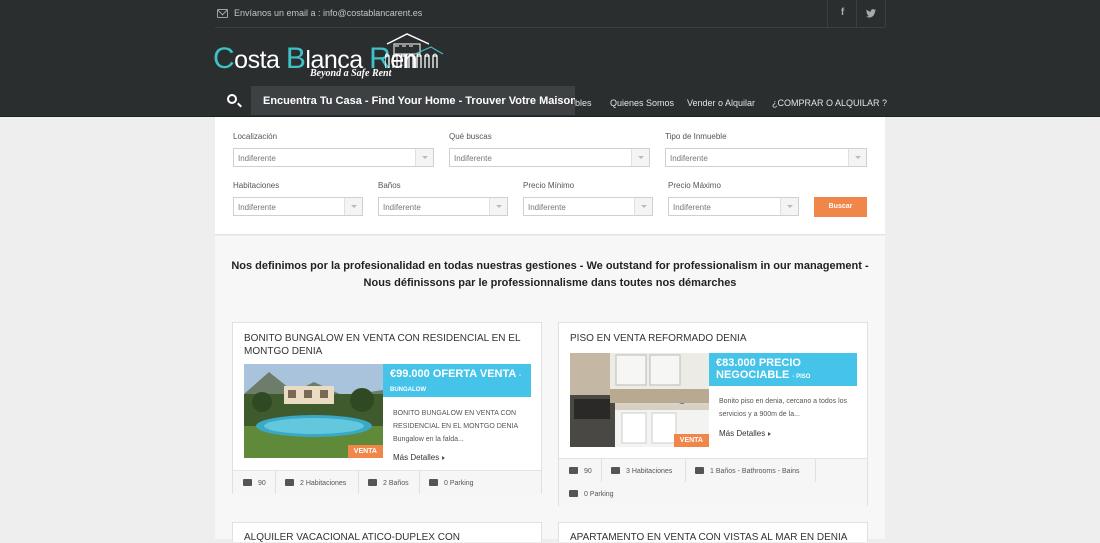 This screenshot has height=543, width=1100. I want to click on listing-title: ALQUILER VACACIONAL ATICO-DUPLEX CON, so click(352, 537).